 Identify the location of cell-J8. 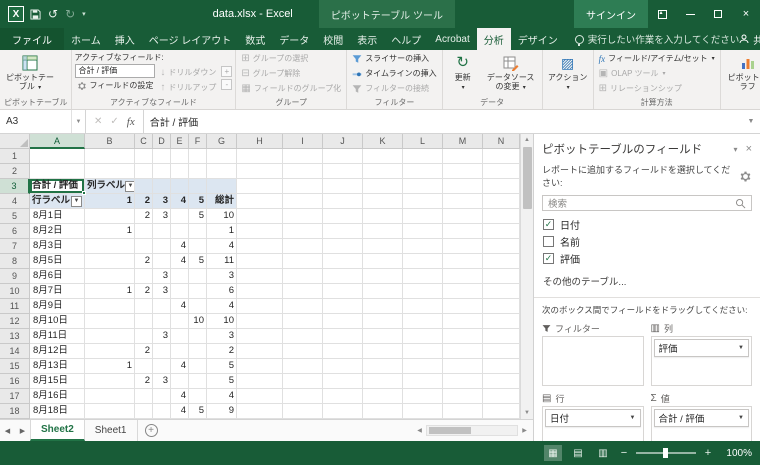
(343, 261).